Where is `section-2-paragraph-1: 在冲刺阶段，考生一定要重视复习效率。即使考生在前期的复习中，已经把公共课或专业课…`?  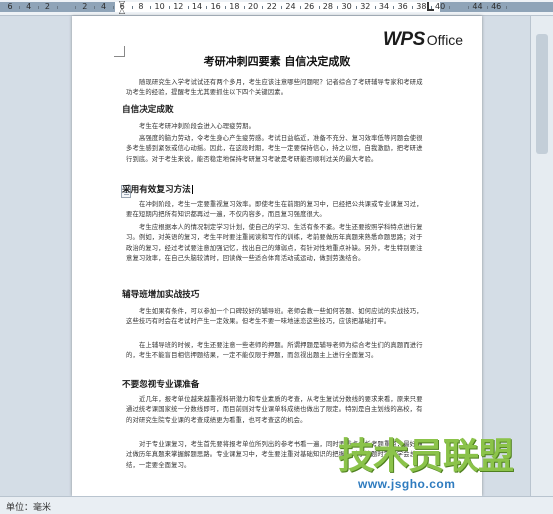
section-2-paragraph-1: 在冲刺阶段，考生一定要重视复习效率。即使考生在前期的复习中，已经把公共课或专业课… is located at coordinates (276, 210).